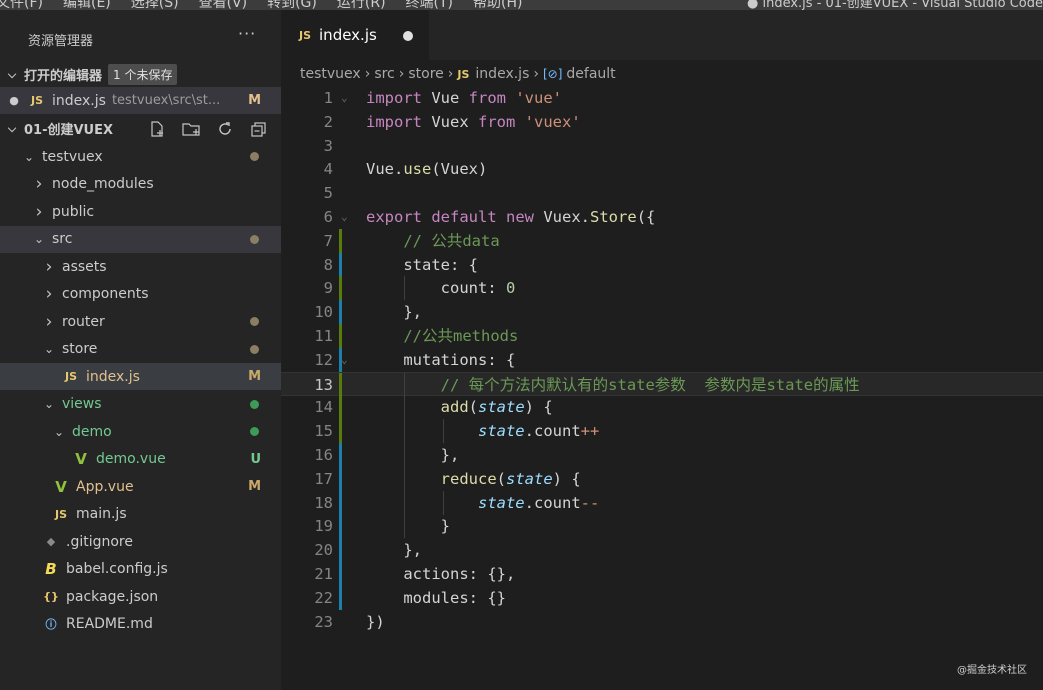 The image size is (1043, 690). What do you see at coordinates (307, 407) in the screenshot?
I see `line-number: 14` at bounding box center [307, 407].